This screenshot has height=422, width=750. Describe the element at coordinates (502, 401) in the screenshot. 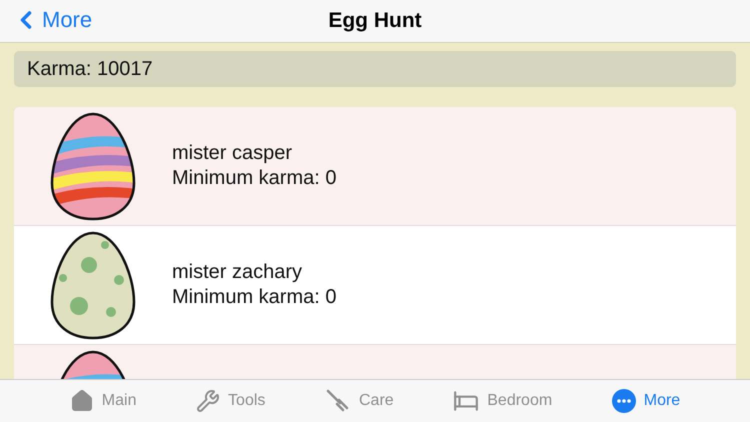

I see `tab-bar-item: Bedroom` at that location.